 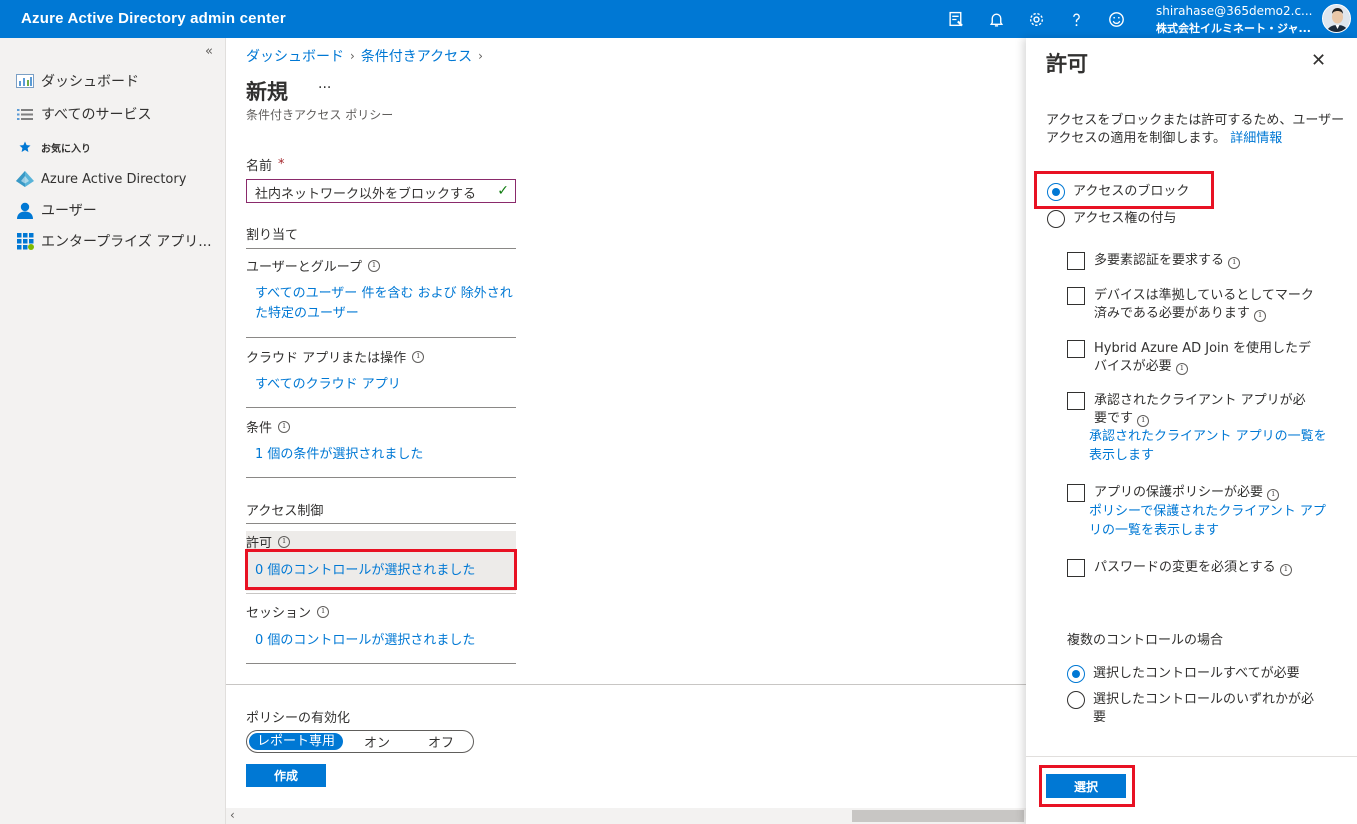 What do you see at coordinates (286, 775) in the screenshot?
I see `create-button: 作成` at bounding box center [286, 775].